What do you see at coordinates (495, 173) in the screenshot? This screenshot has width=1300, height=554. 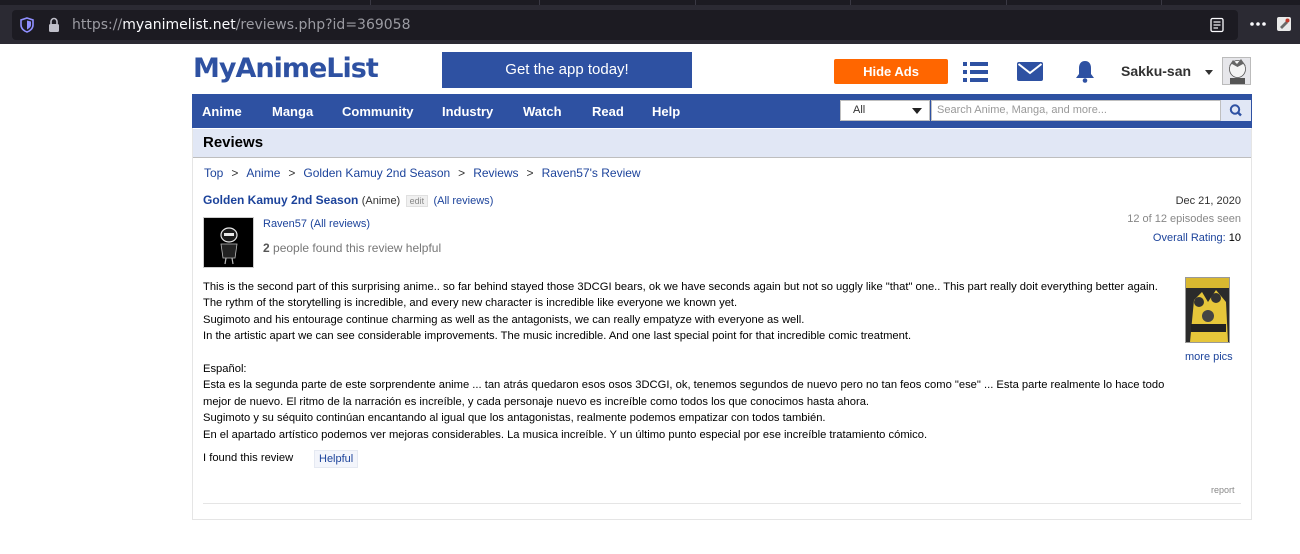 I see `breadcrumb-reviews: Reviews` at bounding box center [495, 173].